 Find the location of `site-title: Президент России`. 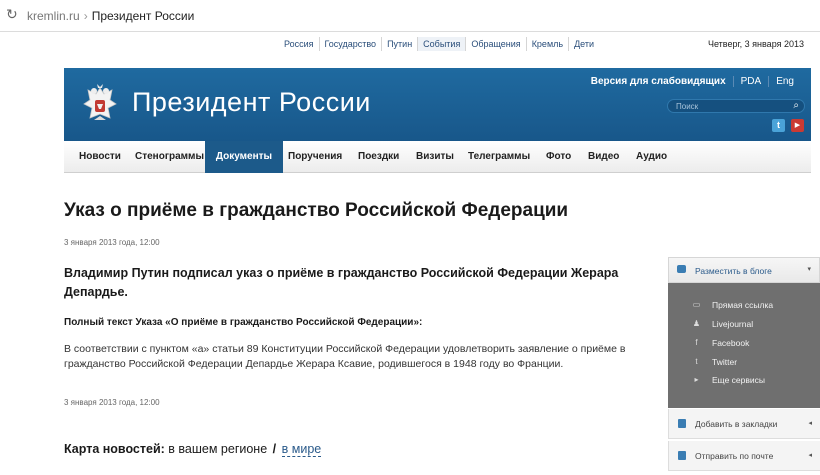

site-title: Президент России is located at coordinates (251, 102).